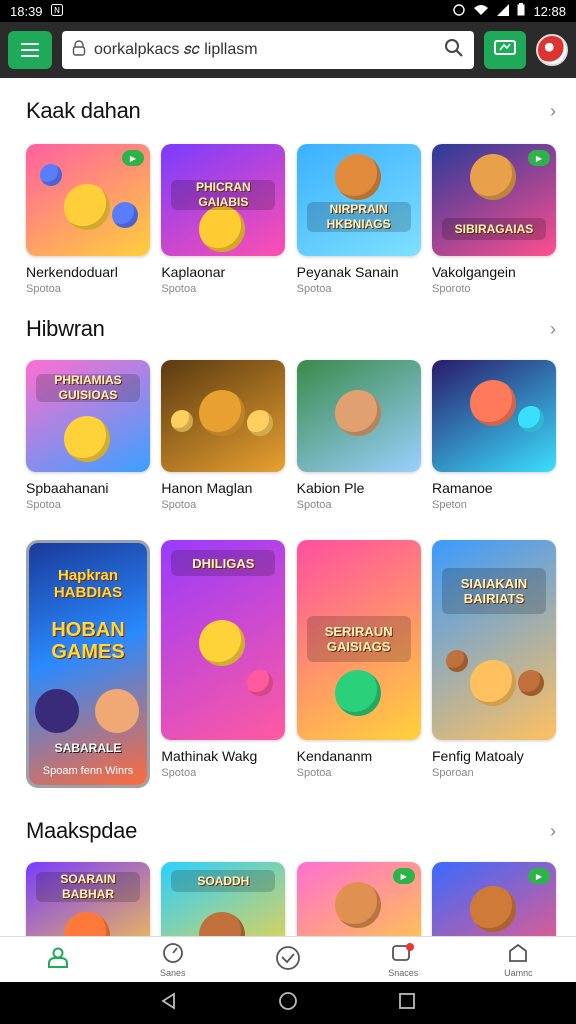 The width and height of the screenshot is (576, 1024). I want to click on game-card: SIBIRAGAIAS ▶ Vakolgangein Sporoto, so click(493, 219).